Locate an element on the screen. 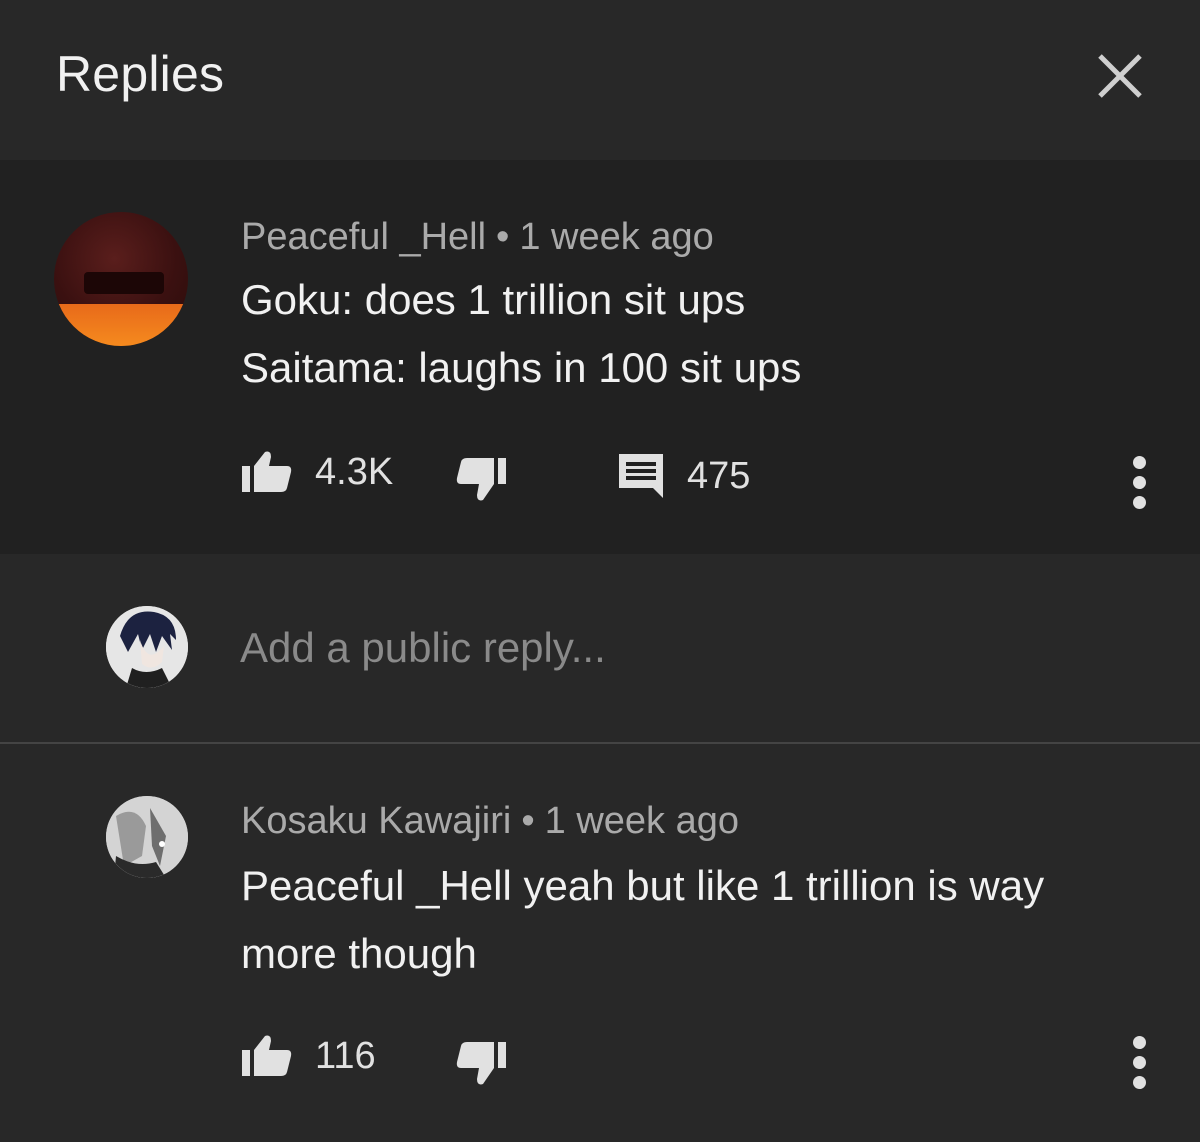  close-button is located at coordinates (1120, 76).